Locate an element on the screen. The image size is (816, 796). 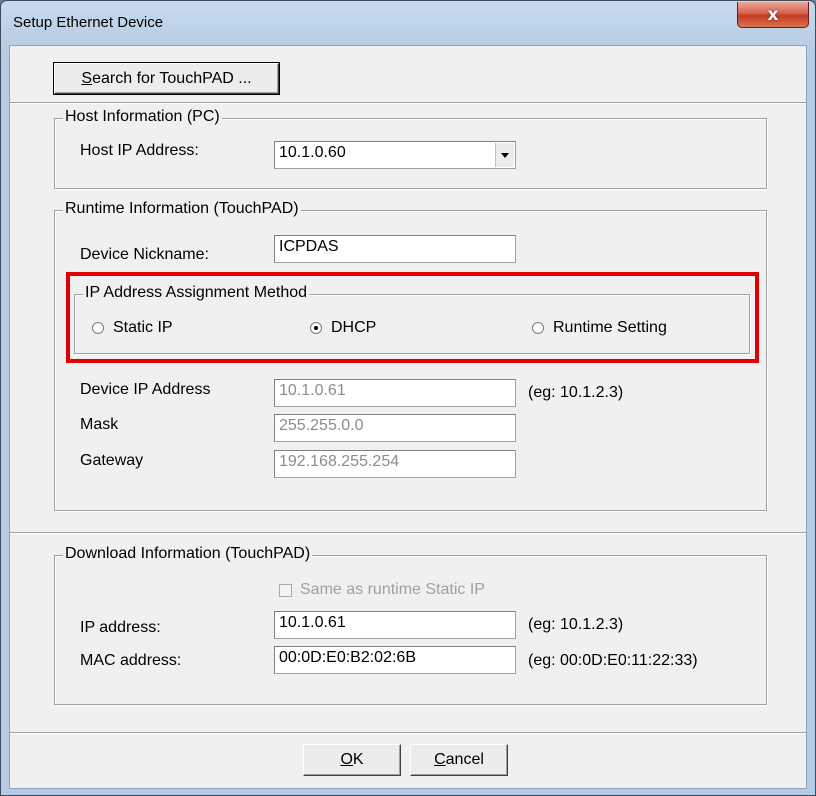
separator-middle is located at coordinates (408, 533).